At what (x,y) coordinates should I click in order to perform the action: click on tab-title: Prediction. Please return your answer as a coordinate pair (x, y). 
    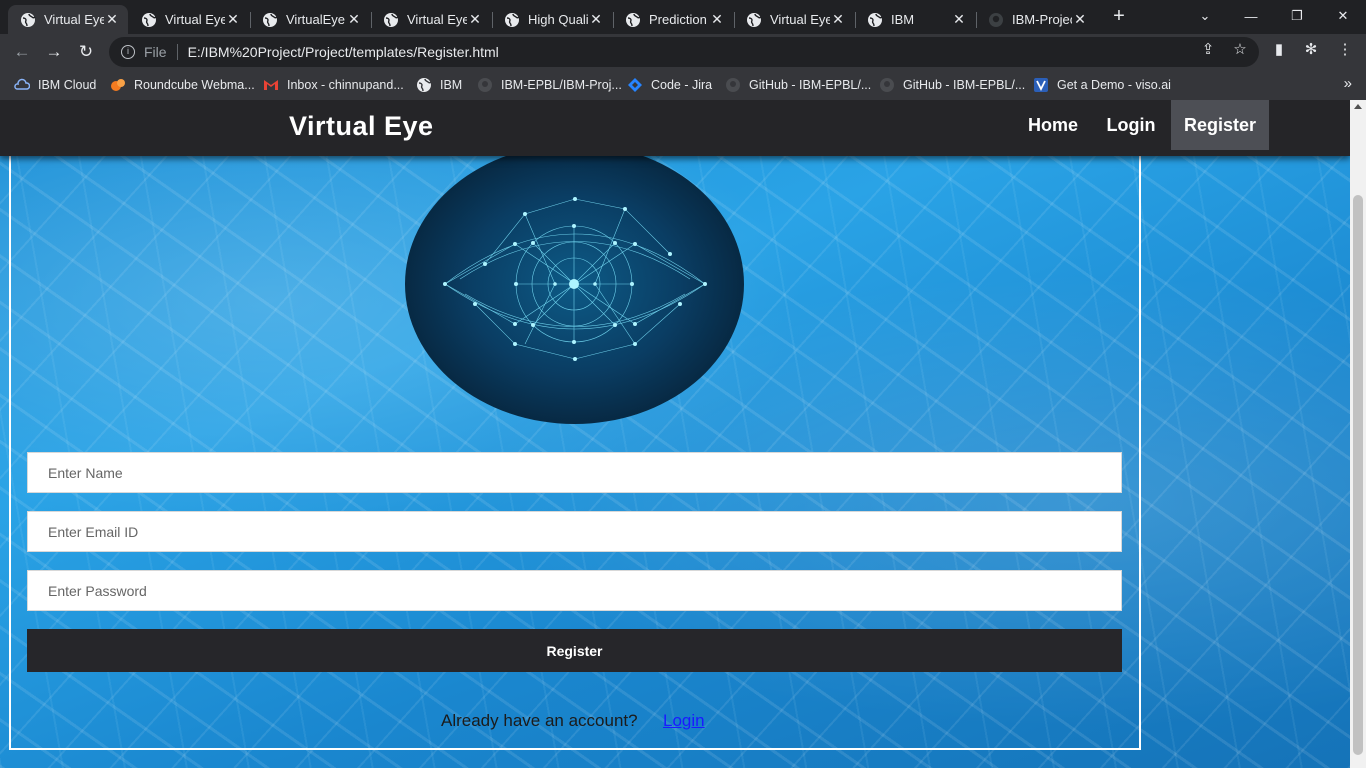
    Looking at the image, I should click on (678, 19).